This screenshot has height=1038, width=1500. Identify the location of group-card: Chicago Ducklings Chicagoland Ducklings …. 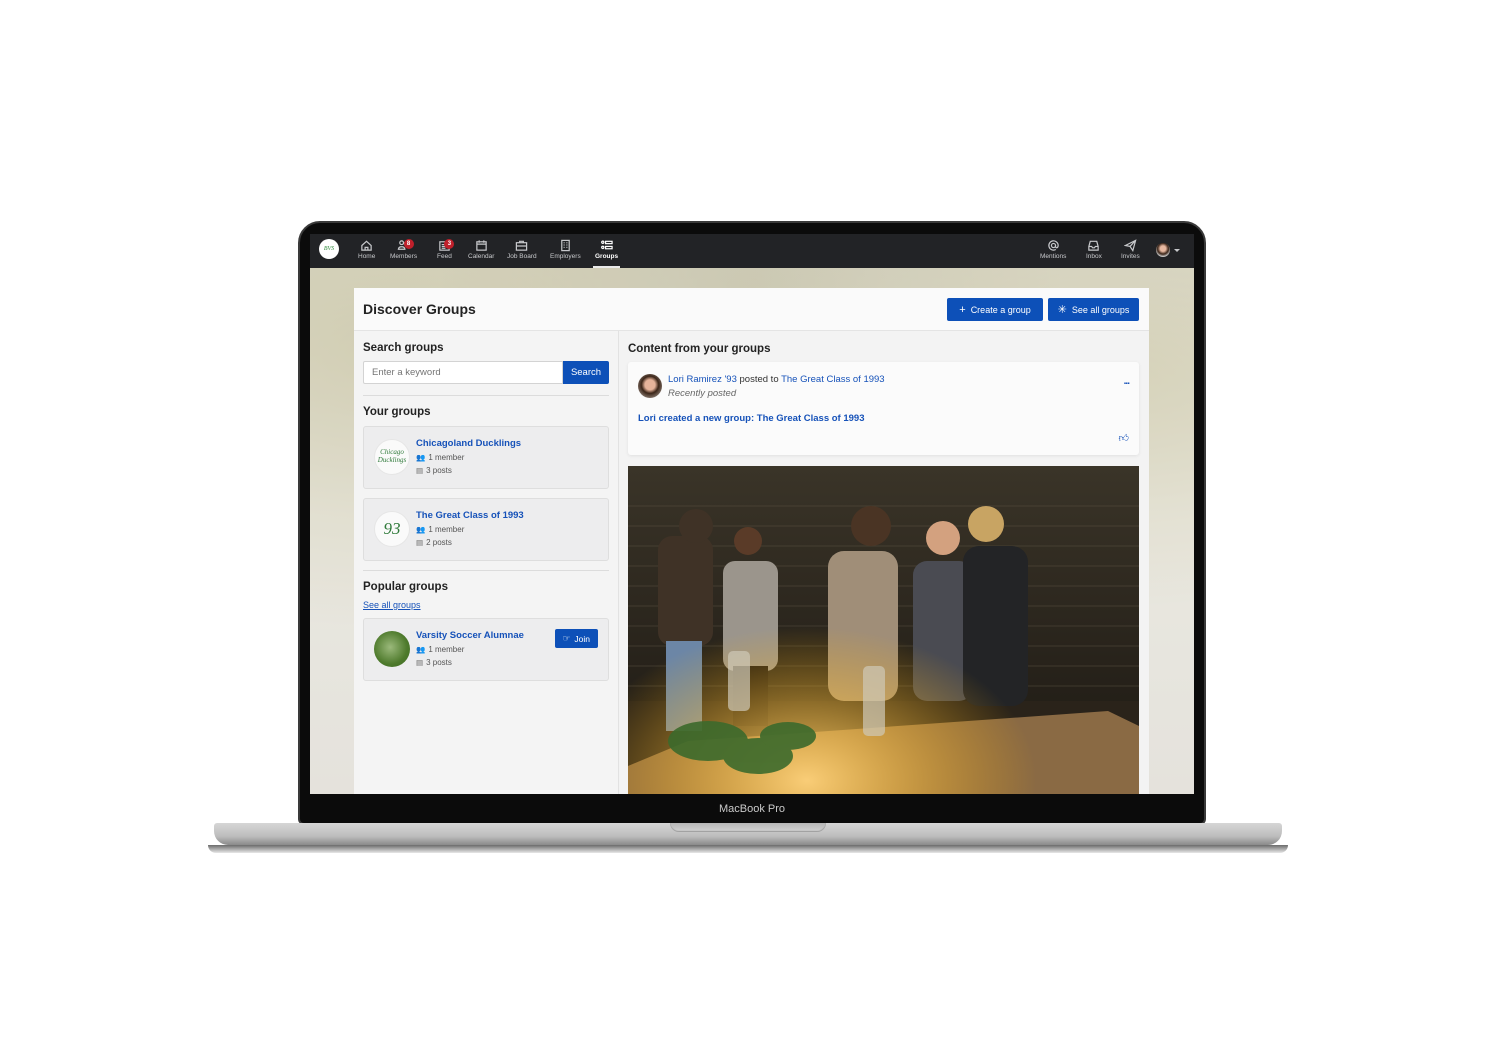
(486, 457).